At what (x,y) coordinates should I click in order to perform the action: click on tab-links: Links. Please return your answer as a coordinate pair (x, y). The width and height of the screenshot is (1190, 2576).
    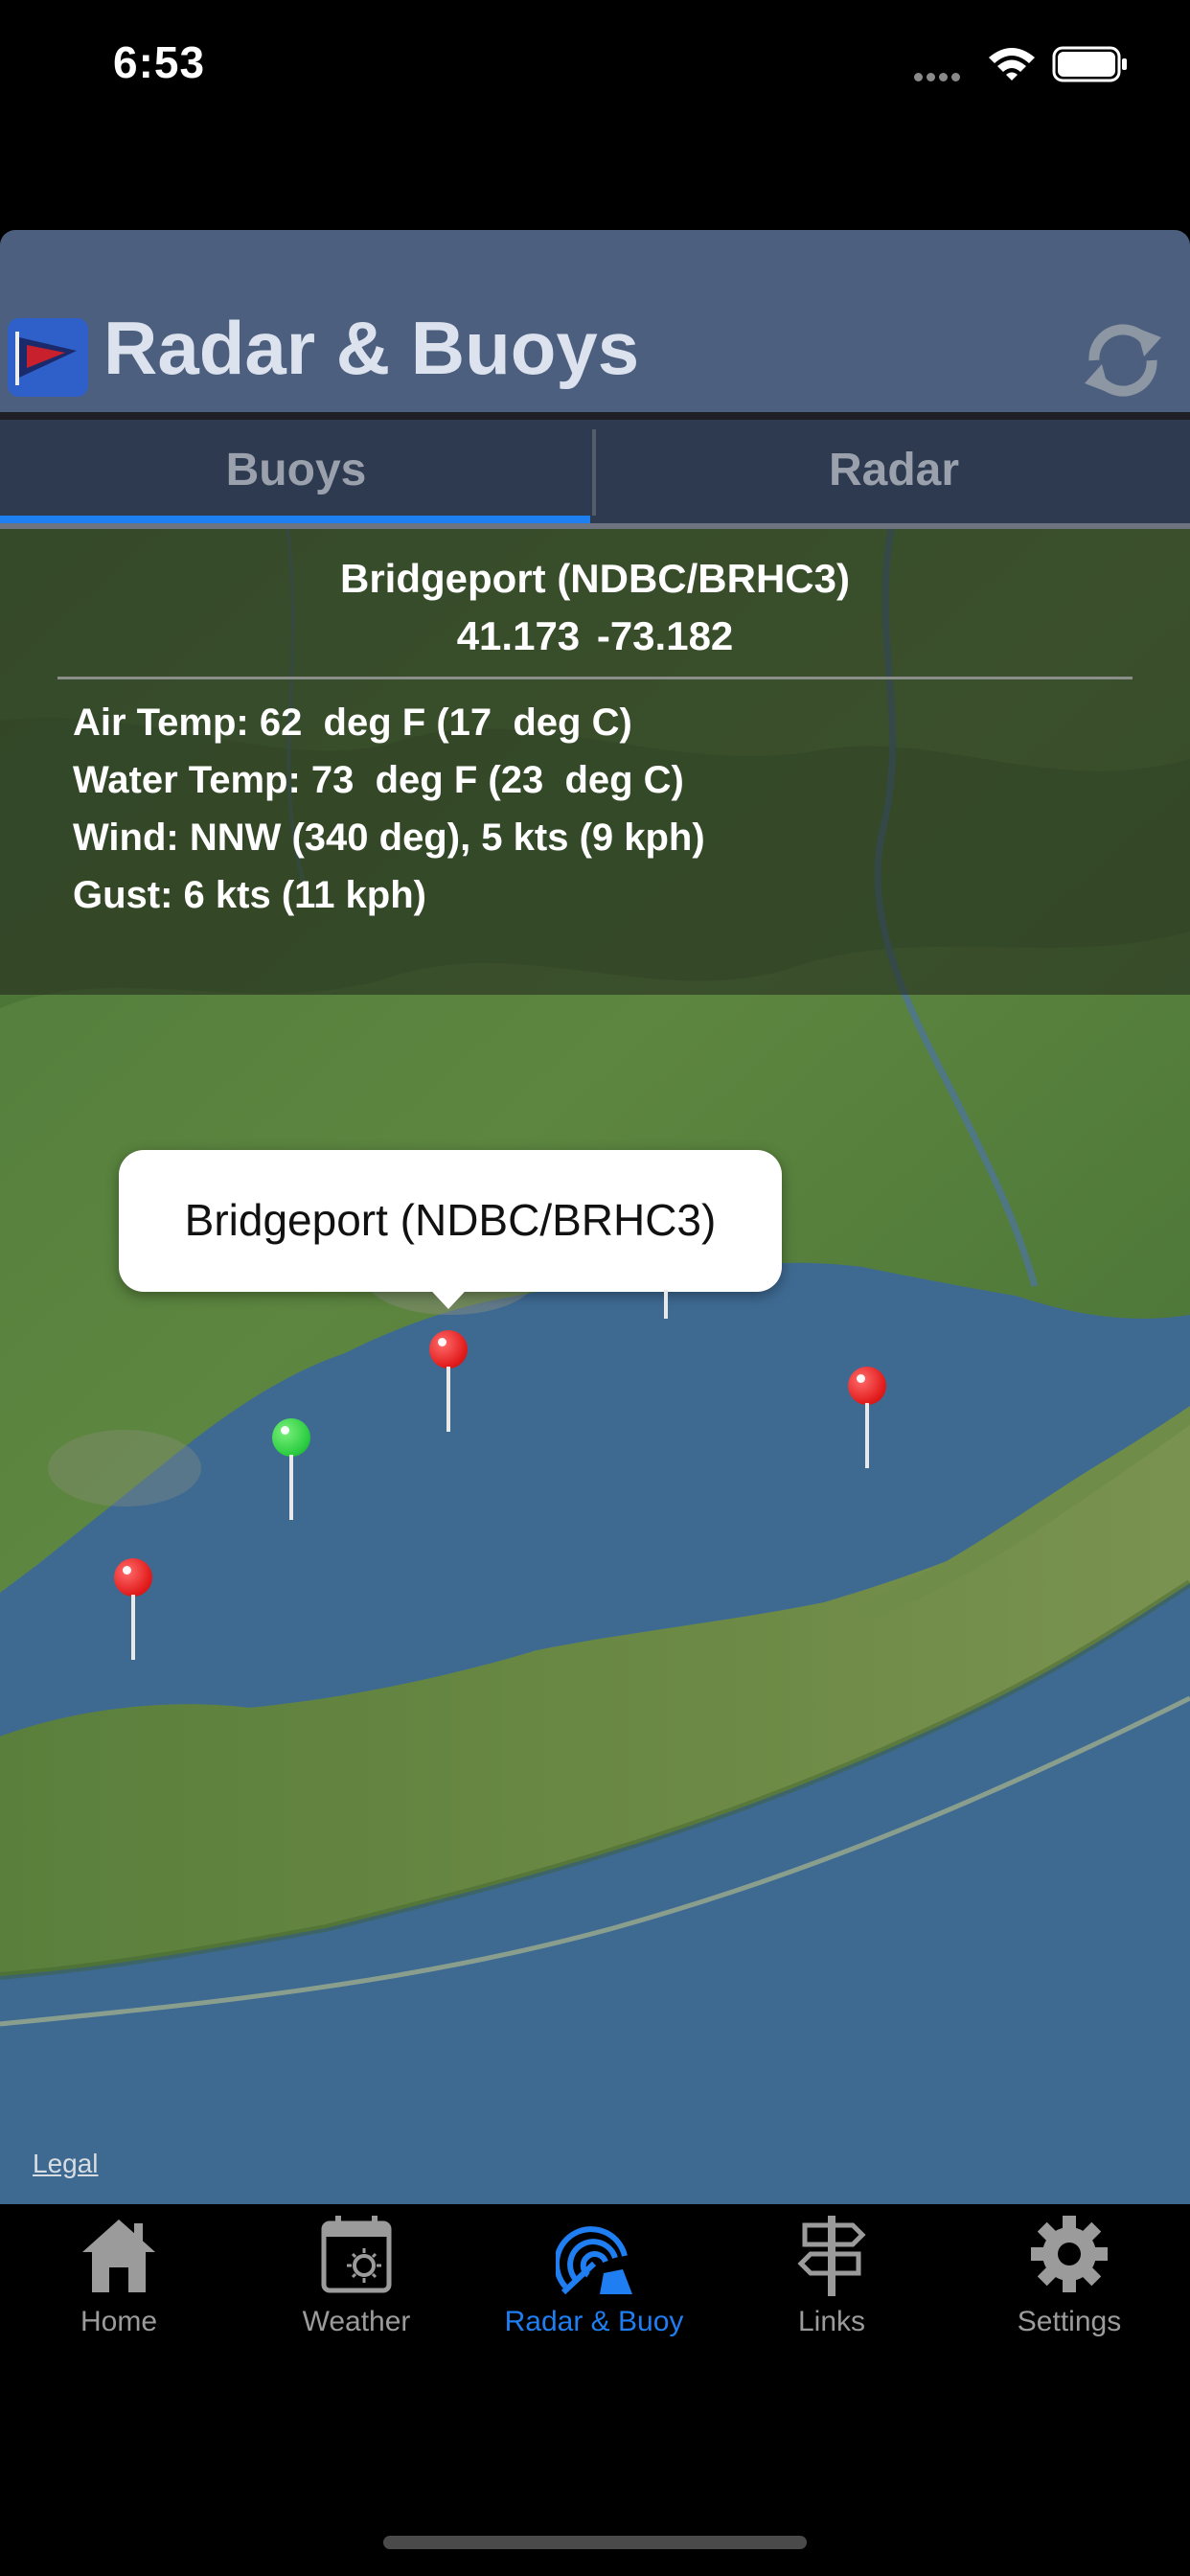
    Looking at the image, I should click on (832, 2281).